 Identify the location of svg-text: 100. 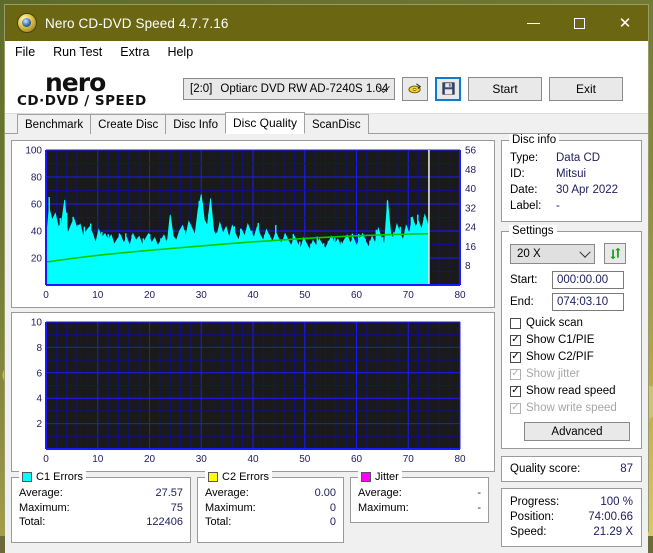
(33, 151).